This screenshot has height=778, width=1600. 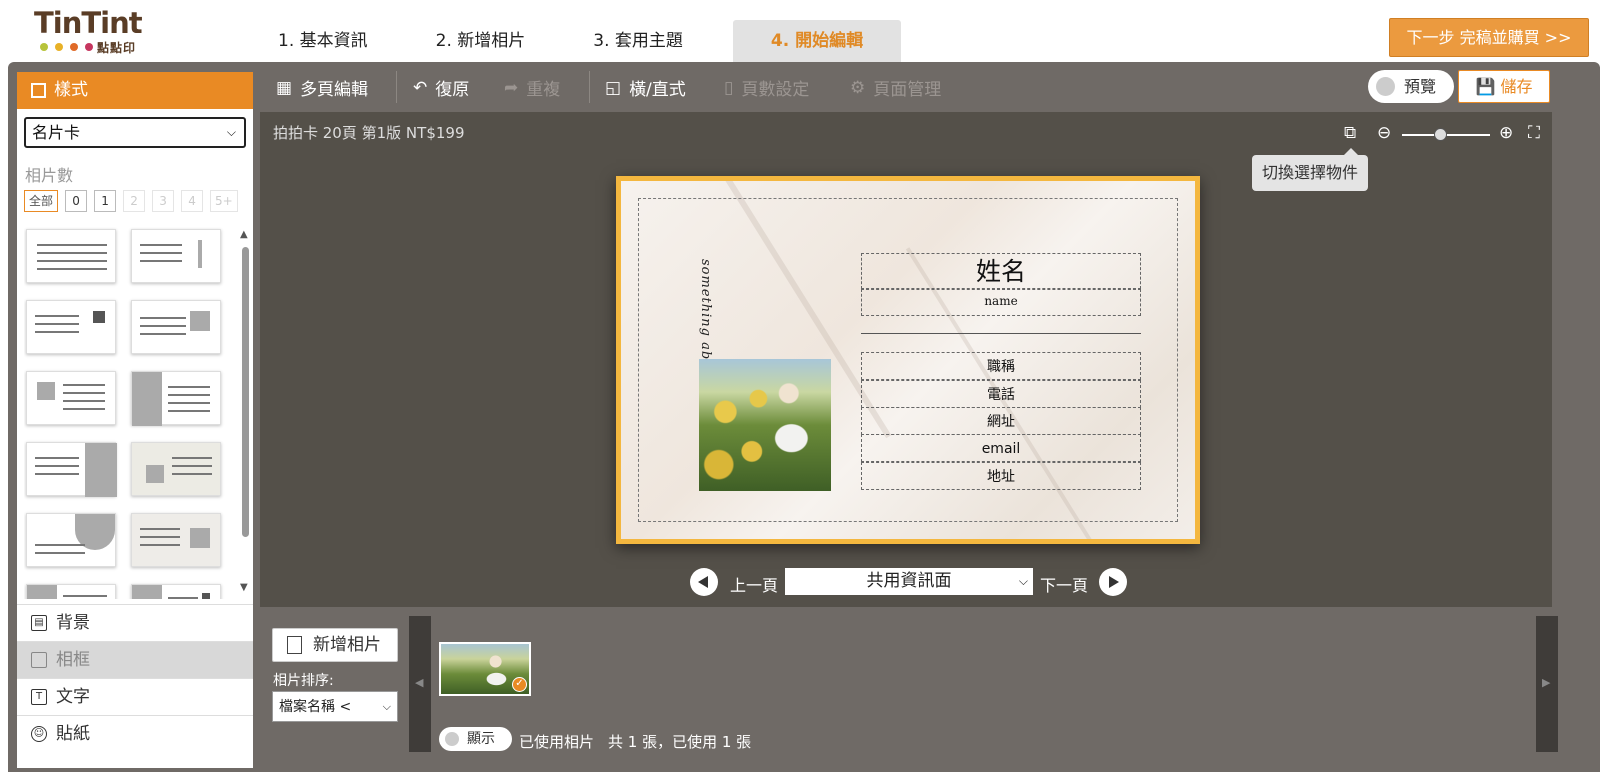 I want to click on redo-button: ➦ 重複, so click(x=532, y=88).